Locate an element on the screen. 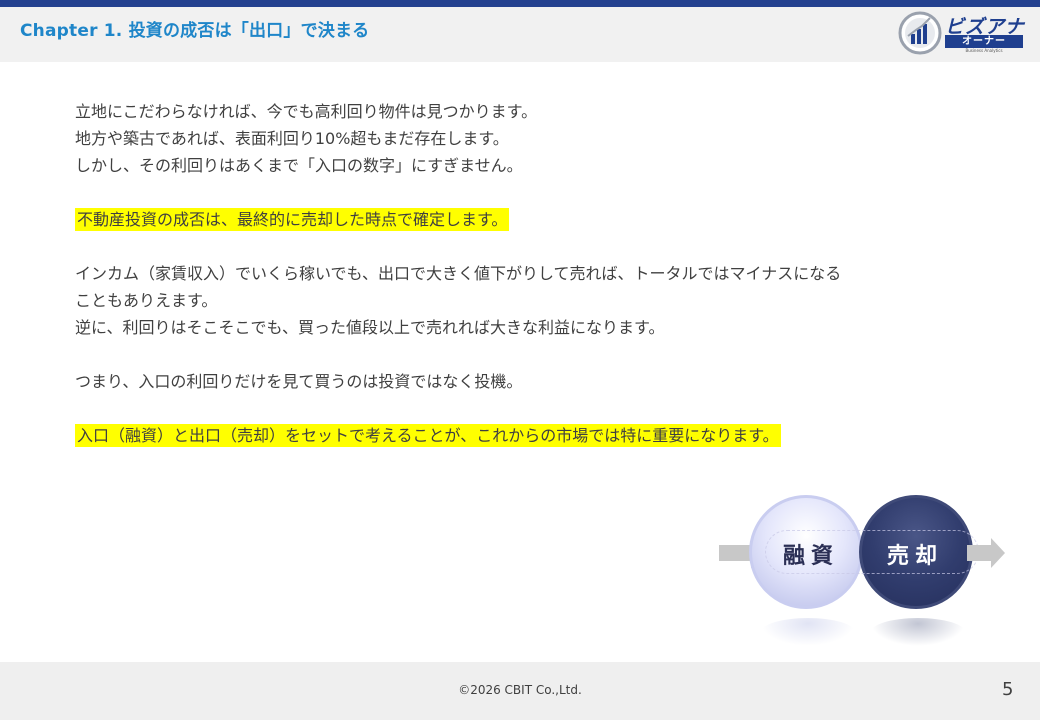  text-line: こともありえます。 is located at coordinates (146, 300).